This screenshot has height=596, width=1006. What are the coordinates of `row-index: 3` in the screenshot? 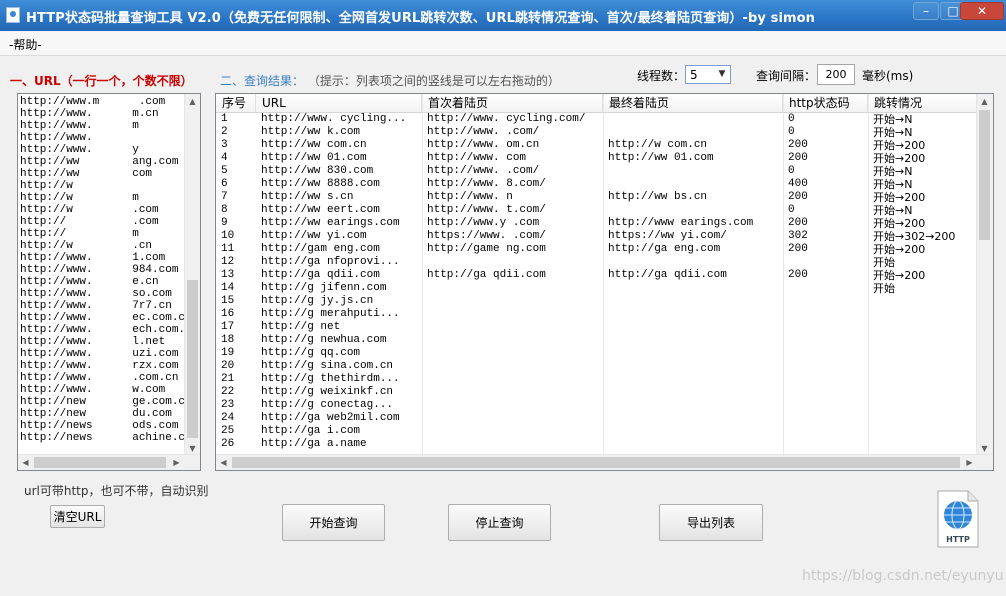 It's located at (224, 145).